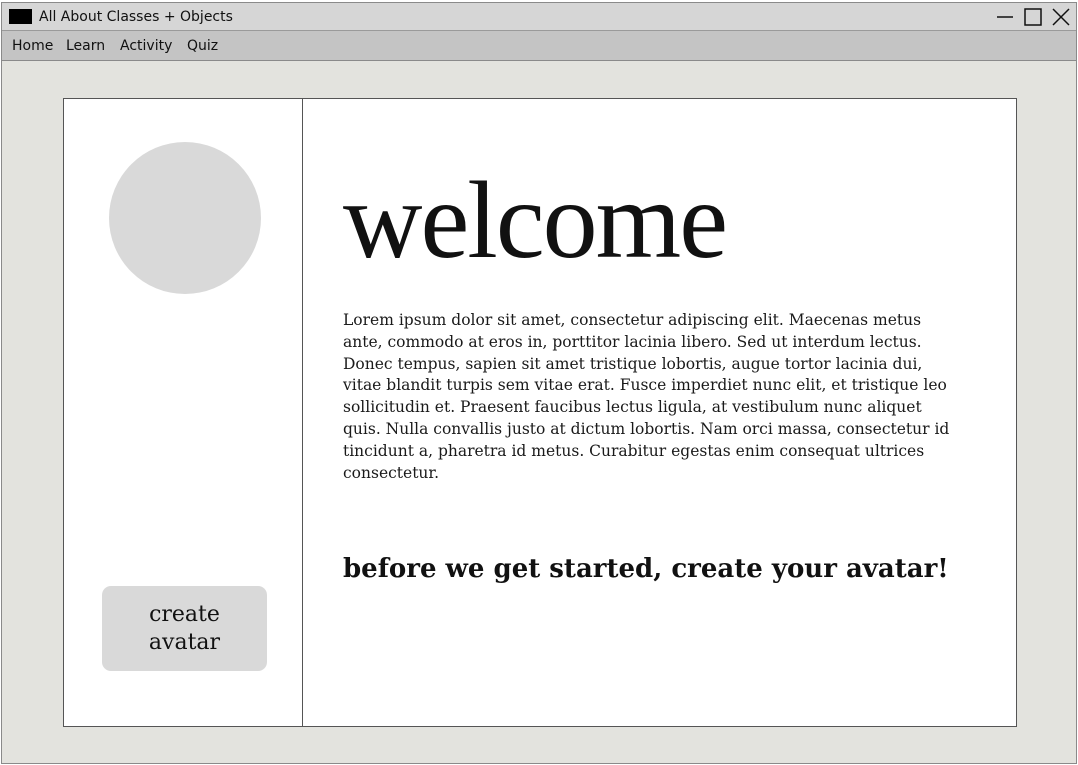 This screenshot has height=765, width=1078. Describe the element at coordinates (535, 220) in the screenshot. I see `page-title: welcome` at that location.